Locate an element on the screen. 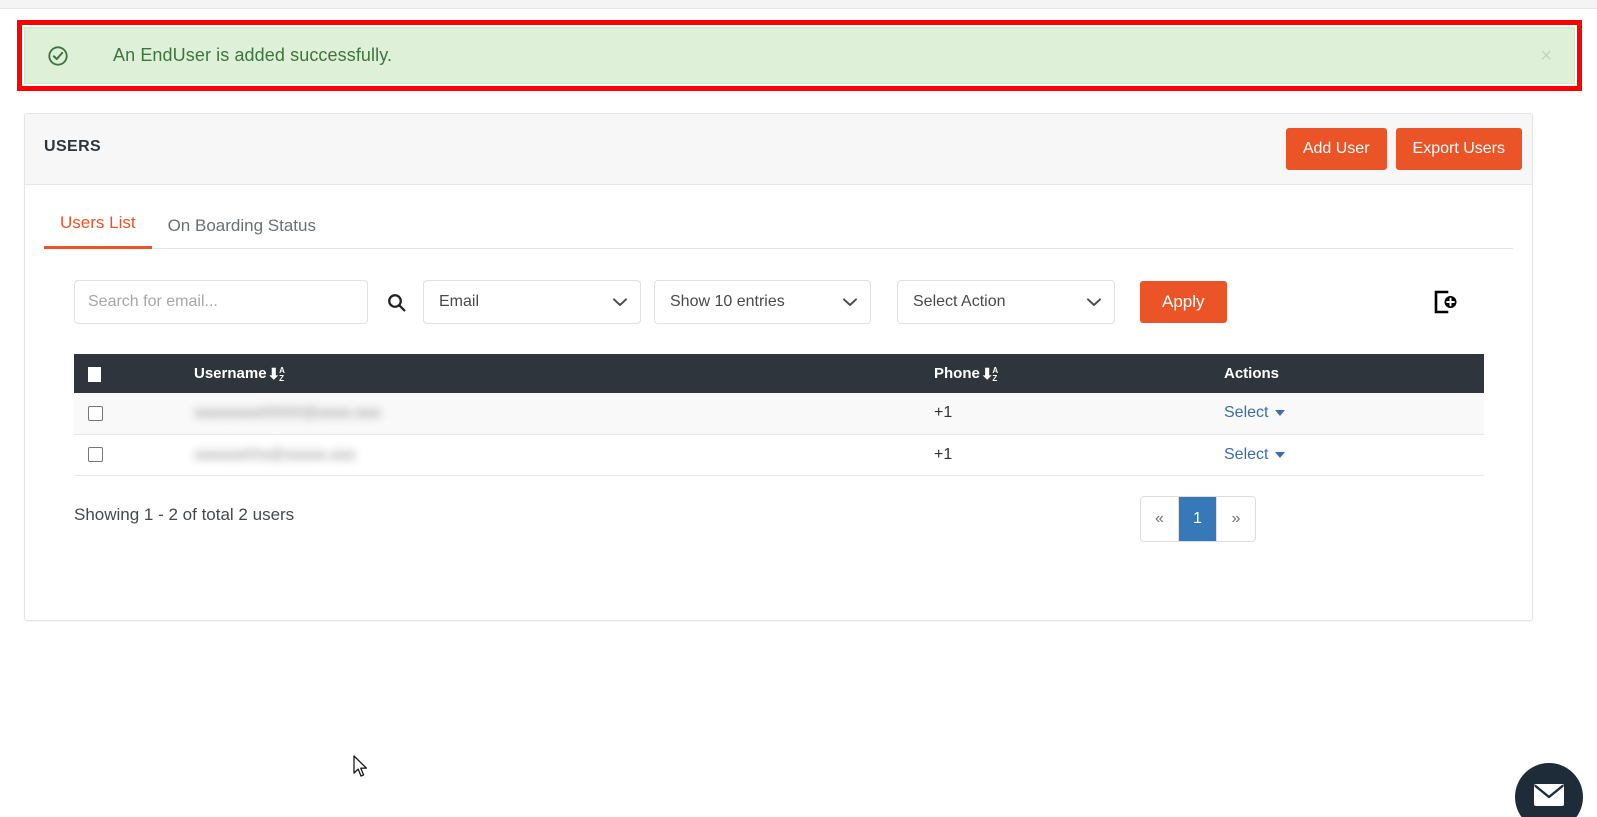 Image resolution: width=1597 pixels, height=817 pixels. check-circle-icon is located at coordinates (58, 56).